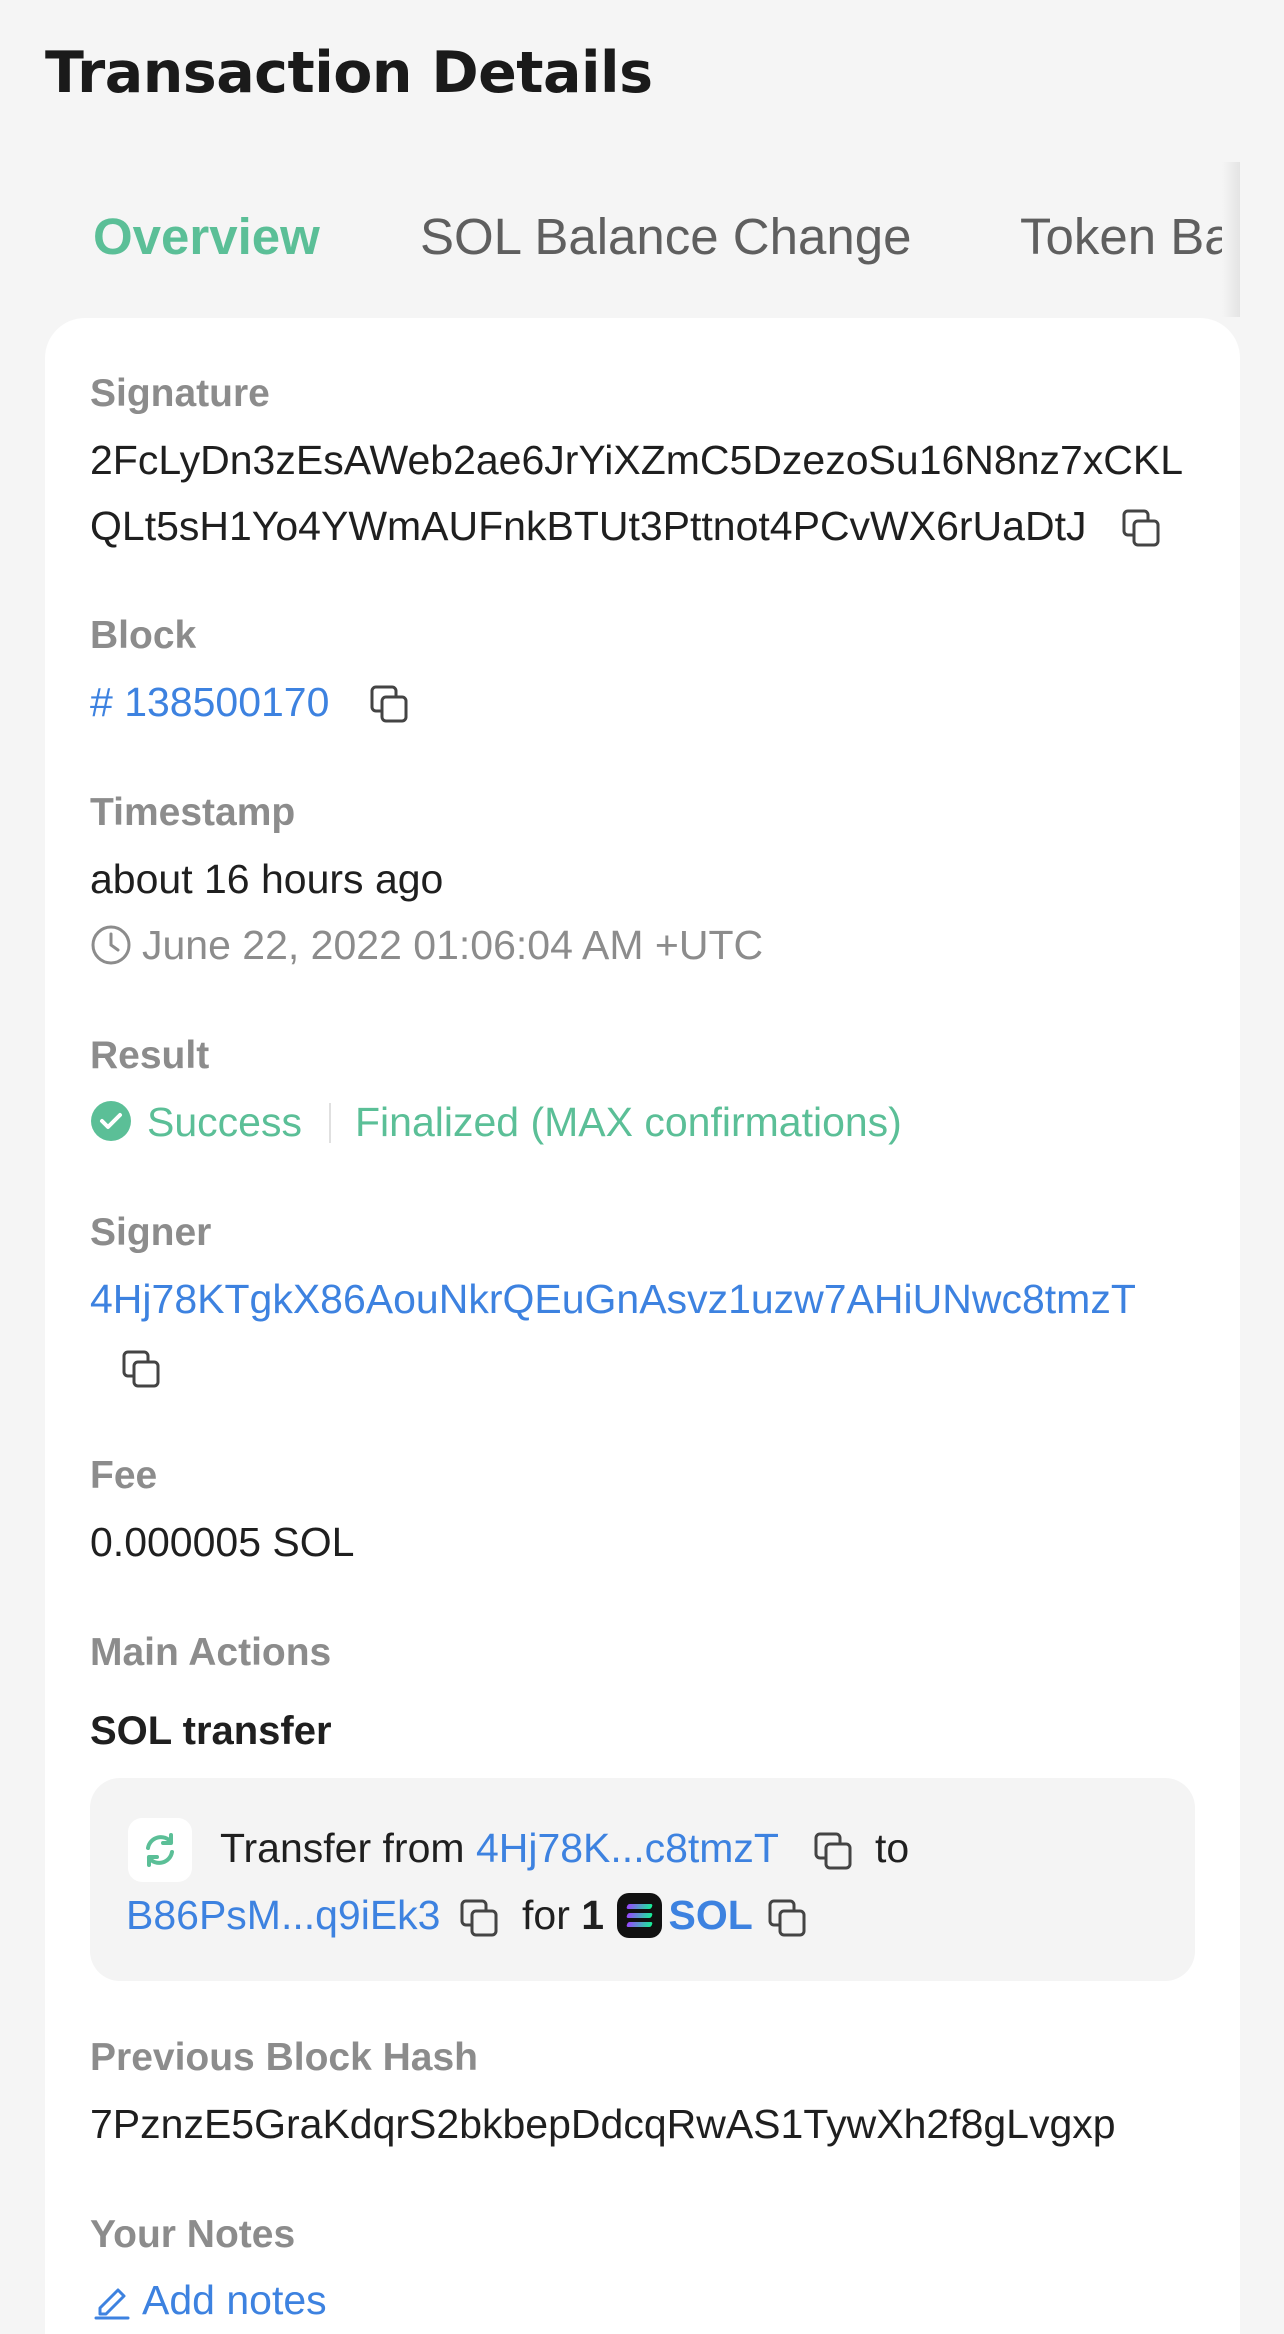 The width and height of the screenshot is (1284, 2334). I want to click on transfer-amount-line: for 1 SOL, so click(637, 1915).